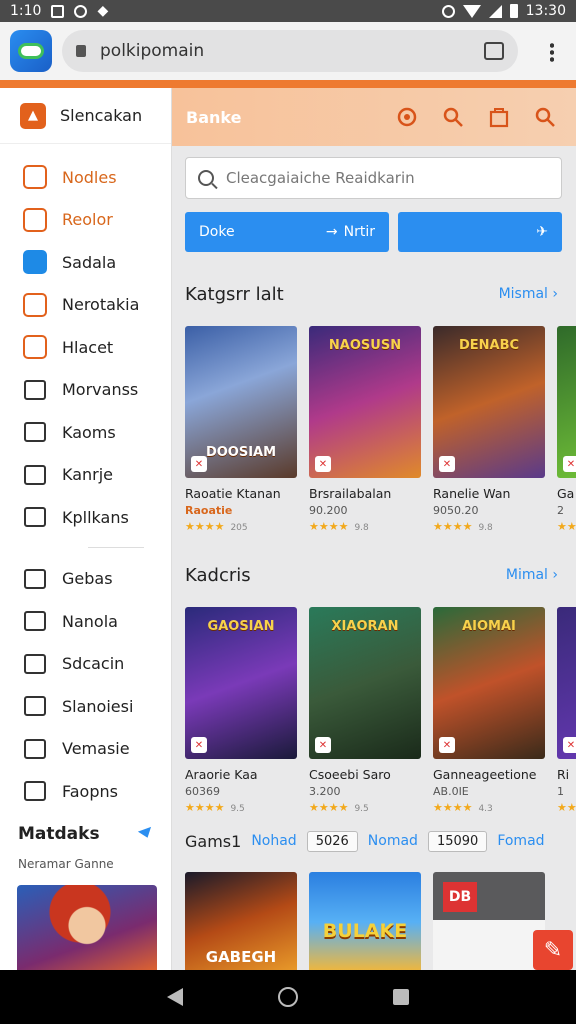  I want to click on sidebar-item-label: Kanrje, so click(88, 475).